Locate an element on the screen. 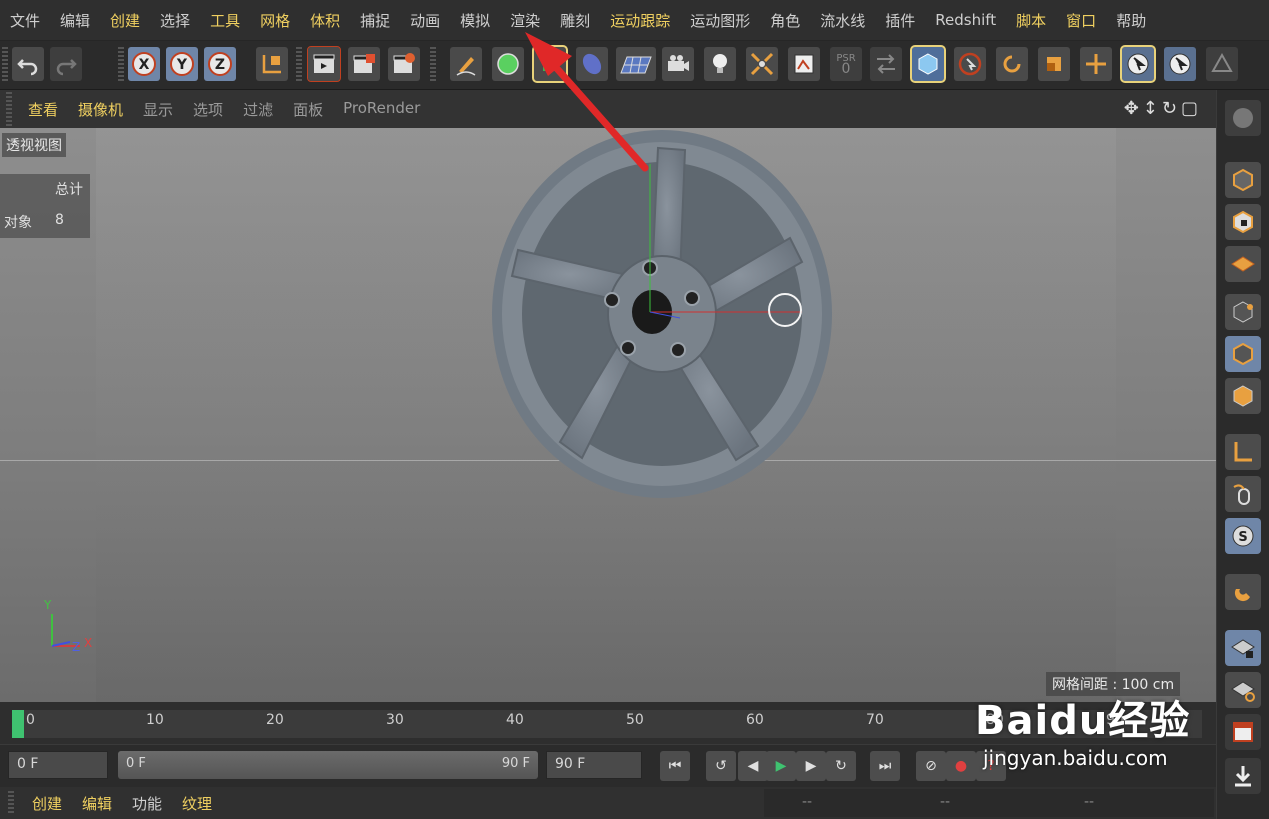  model-mode-button is located at coordinates (928, 64).